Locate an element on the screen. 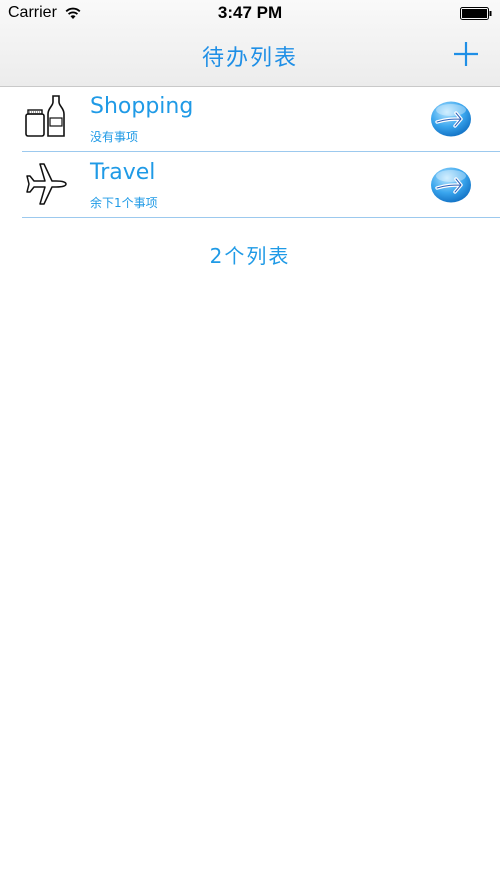 The height and width of the screenshot is (889, 500). todo-list: Shopping 没有事项 Travel 余下1个事项 is located at coordinates (250, 152).